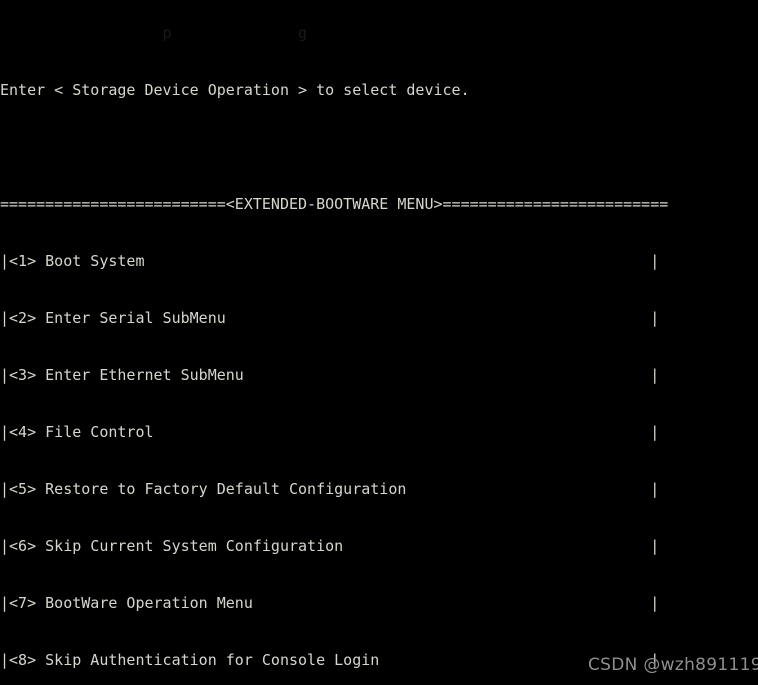  Describe the element at coordinates (330, 432) in the screenshot. I see `terminal-line: |<4> File Control |` at that location.